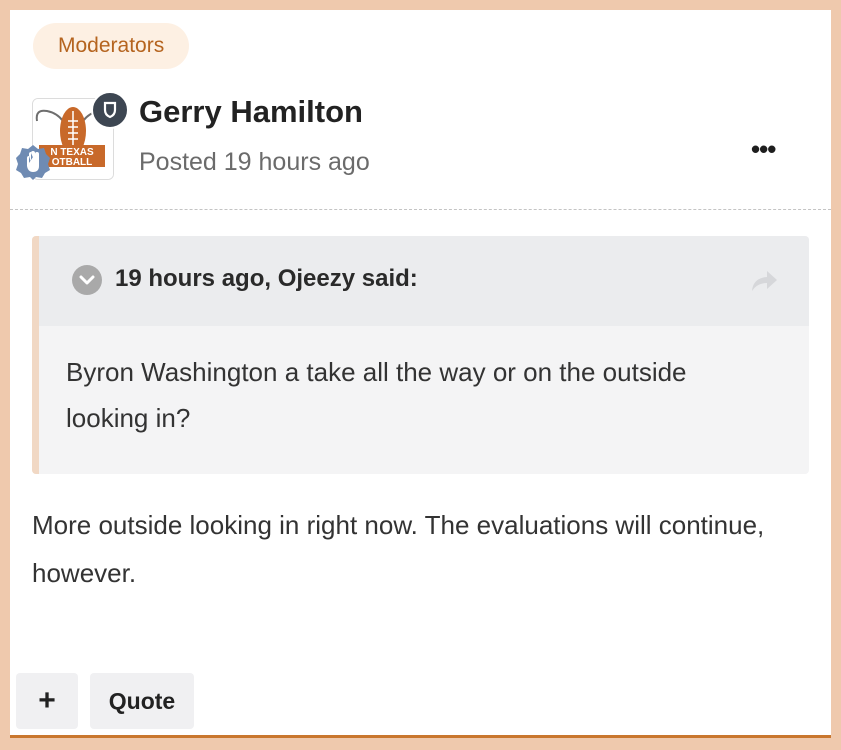  What do you see at coordinates (72, 162) in the screenshot?
I see `avatar-text-line2: OTBALL` at bounding box center [72, 162].